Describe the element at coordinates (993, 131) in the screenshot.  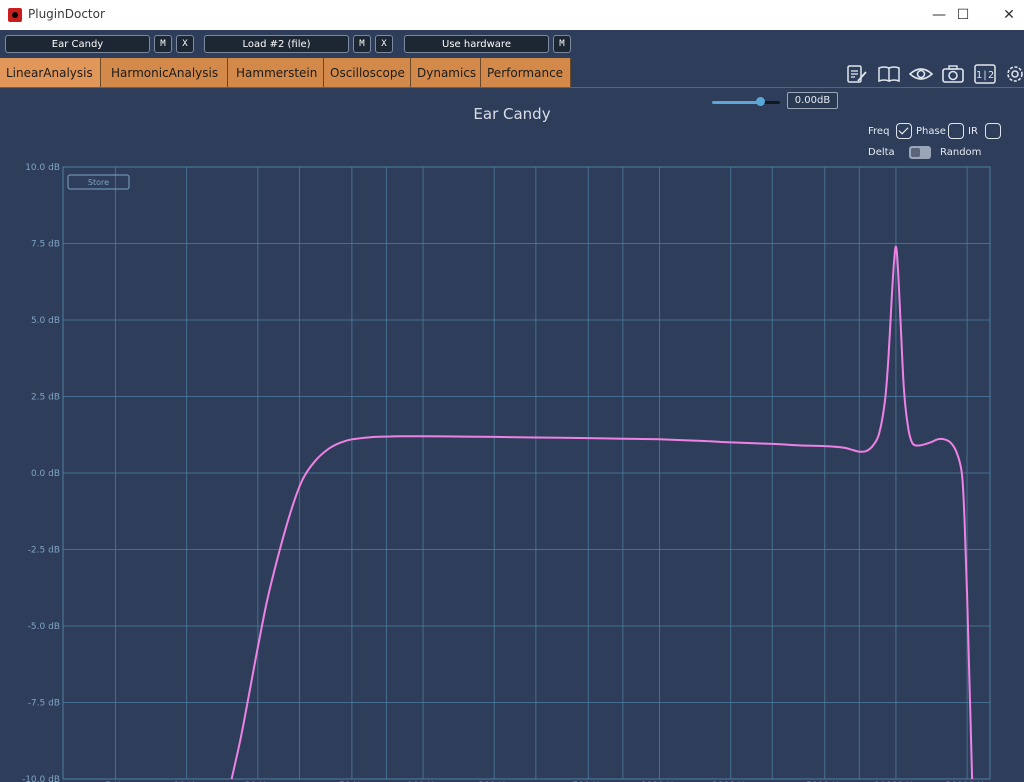
I see `ir-checkbox` at that location.